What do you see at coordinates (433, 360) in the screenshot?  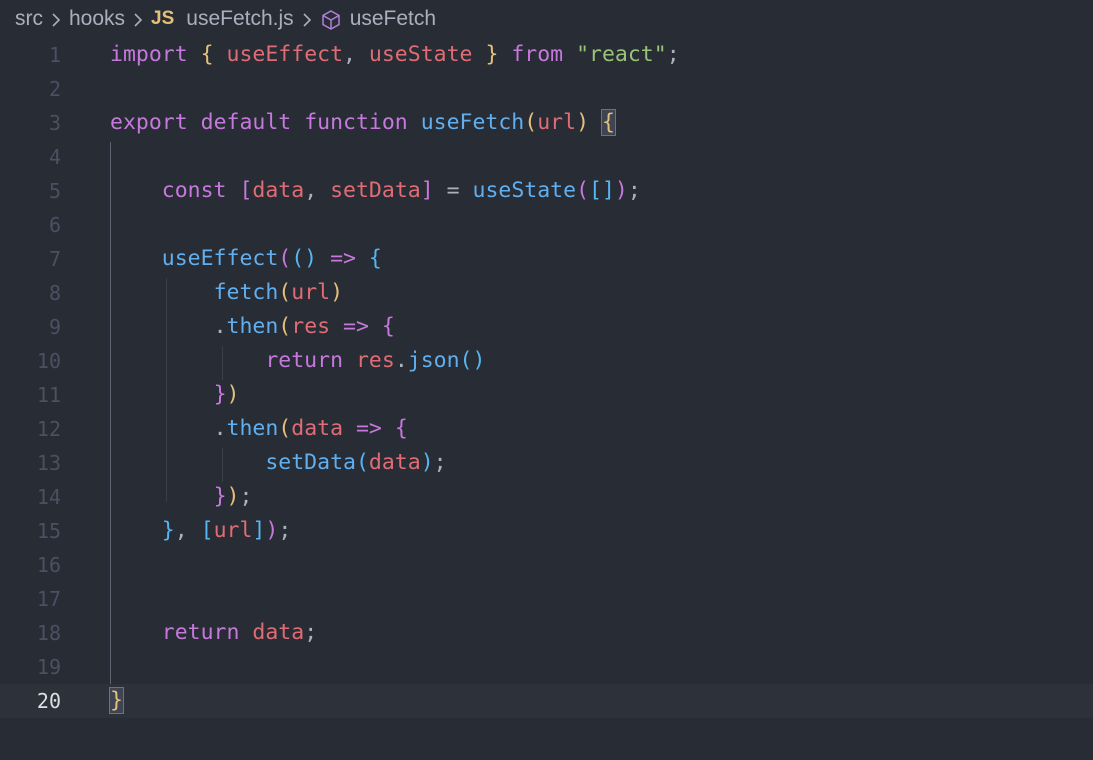 I see `code-token: json` at bounding box center [433, 360].